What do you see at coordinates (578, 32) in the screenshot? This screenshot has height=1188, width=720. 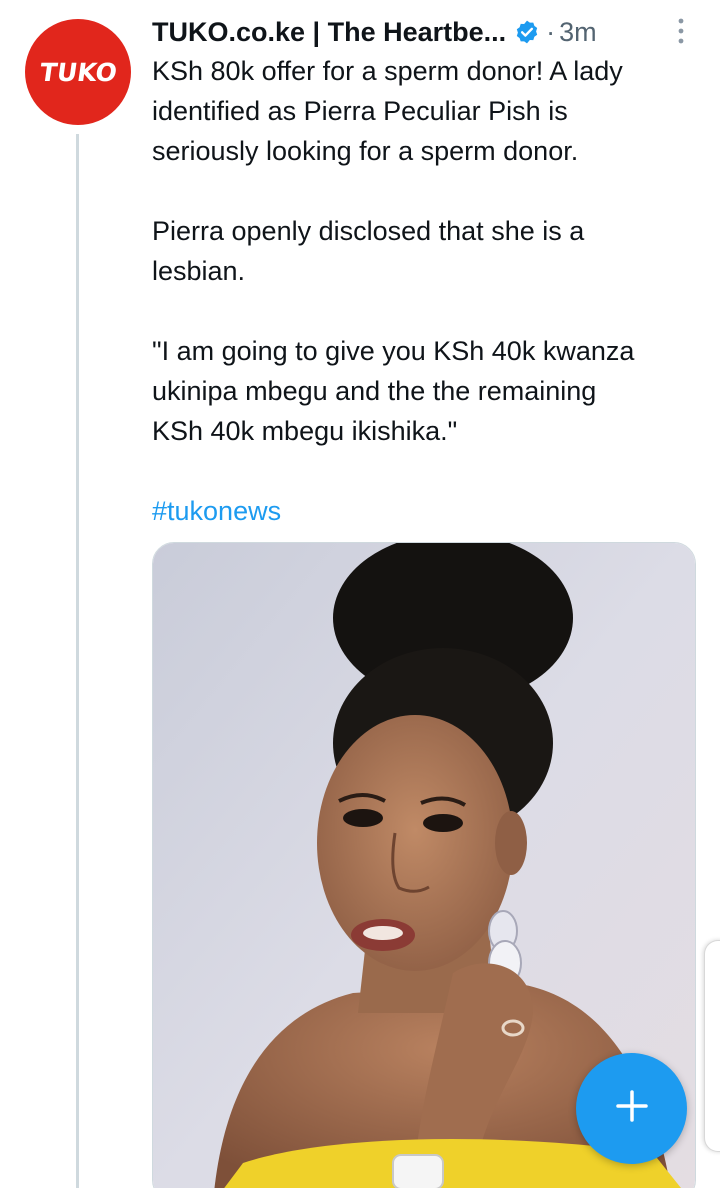 I see `timestamp: 3m` at bounding box center [578, 32].